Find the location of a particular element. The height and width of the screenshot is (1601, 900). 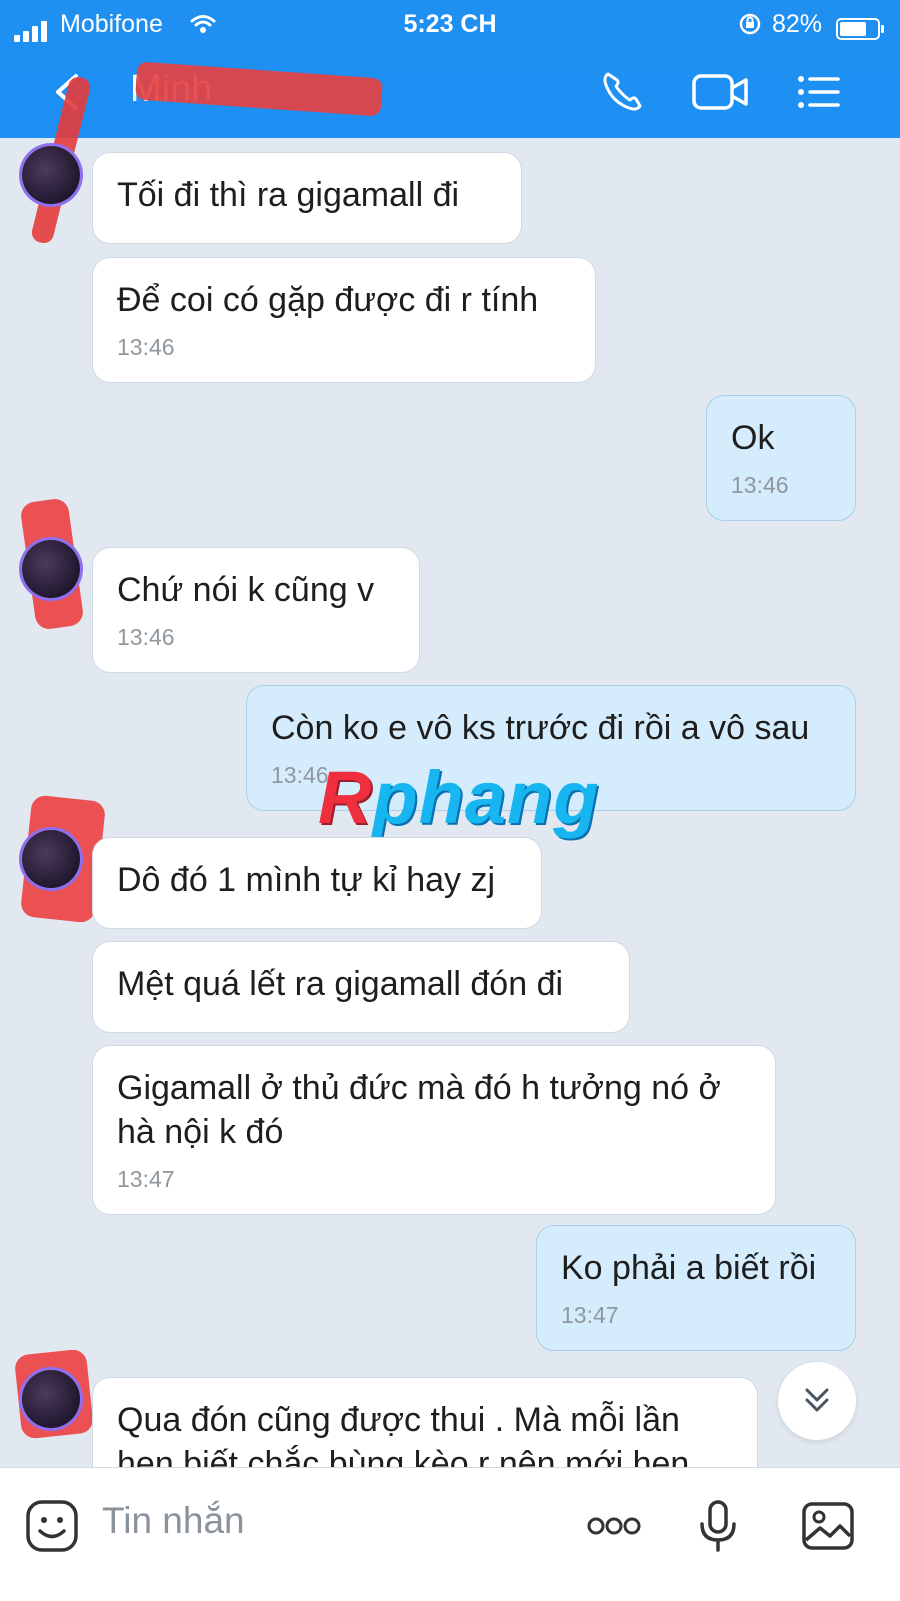

message-bubble-outgoing: Ok 13:46 is located at coordinates (781, 458).